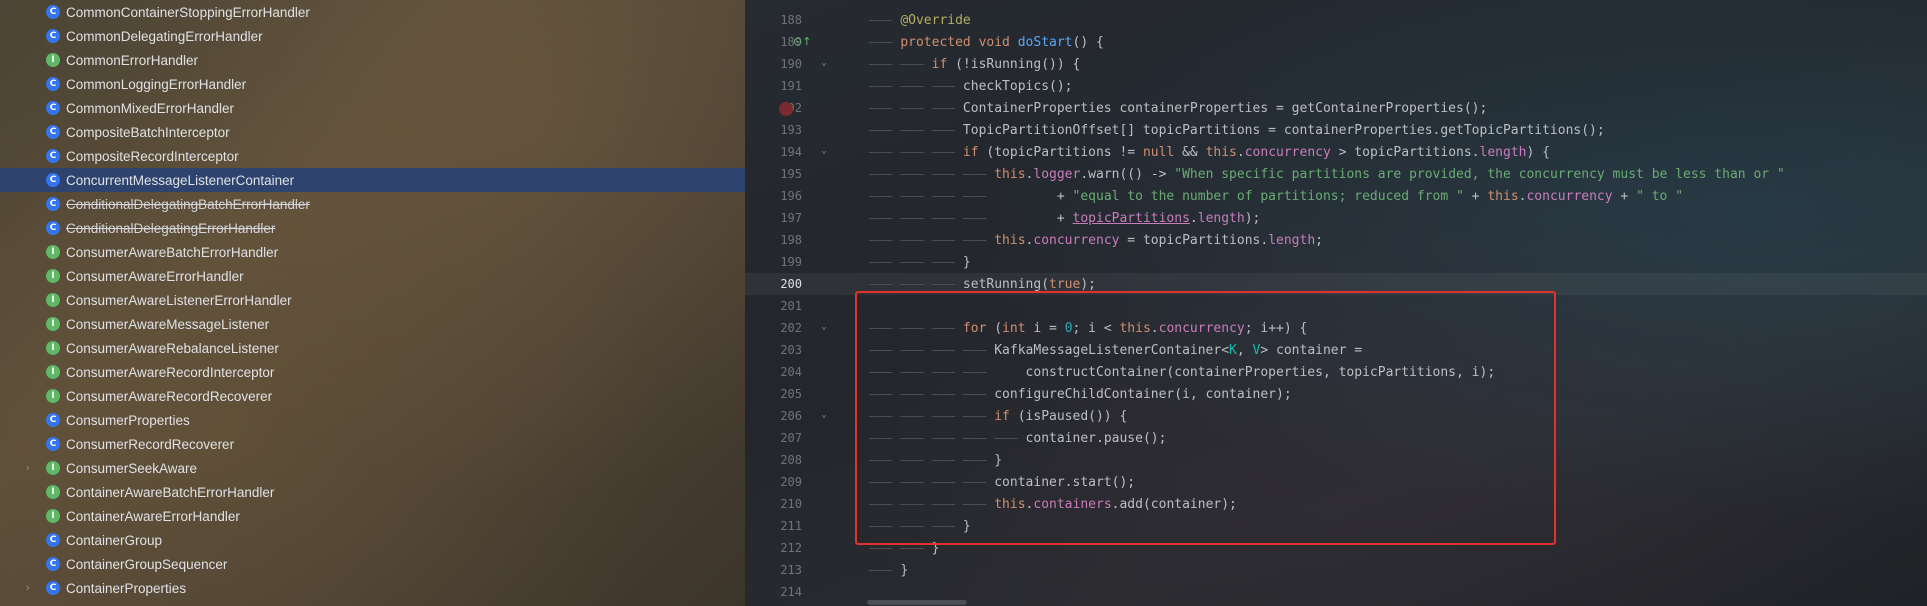 Image resolution: width=1927 pixels, height=606 pixels. Describe the element at coordinates (904, 548) in the screenshot. I see `code-text: ——— ——— }` at that location.